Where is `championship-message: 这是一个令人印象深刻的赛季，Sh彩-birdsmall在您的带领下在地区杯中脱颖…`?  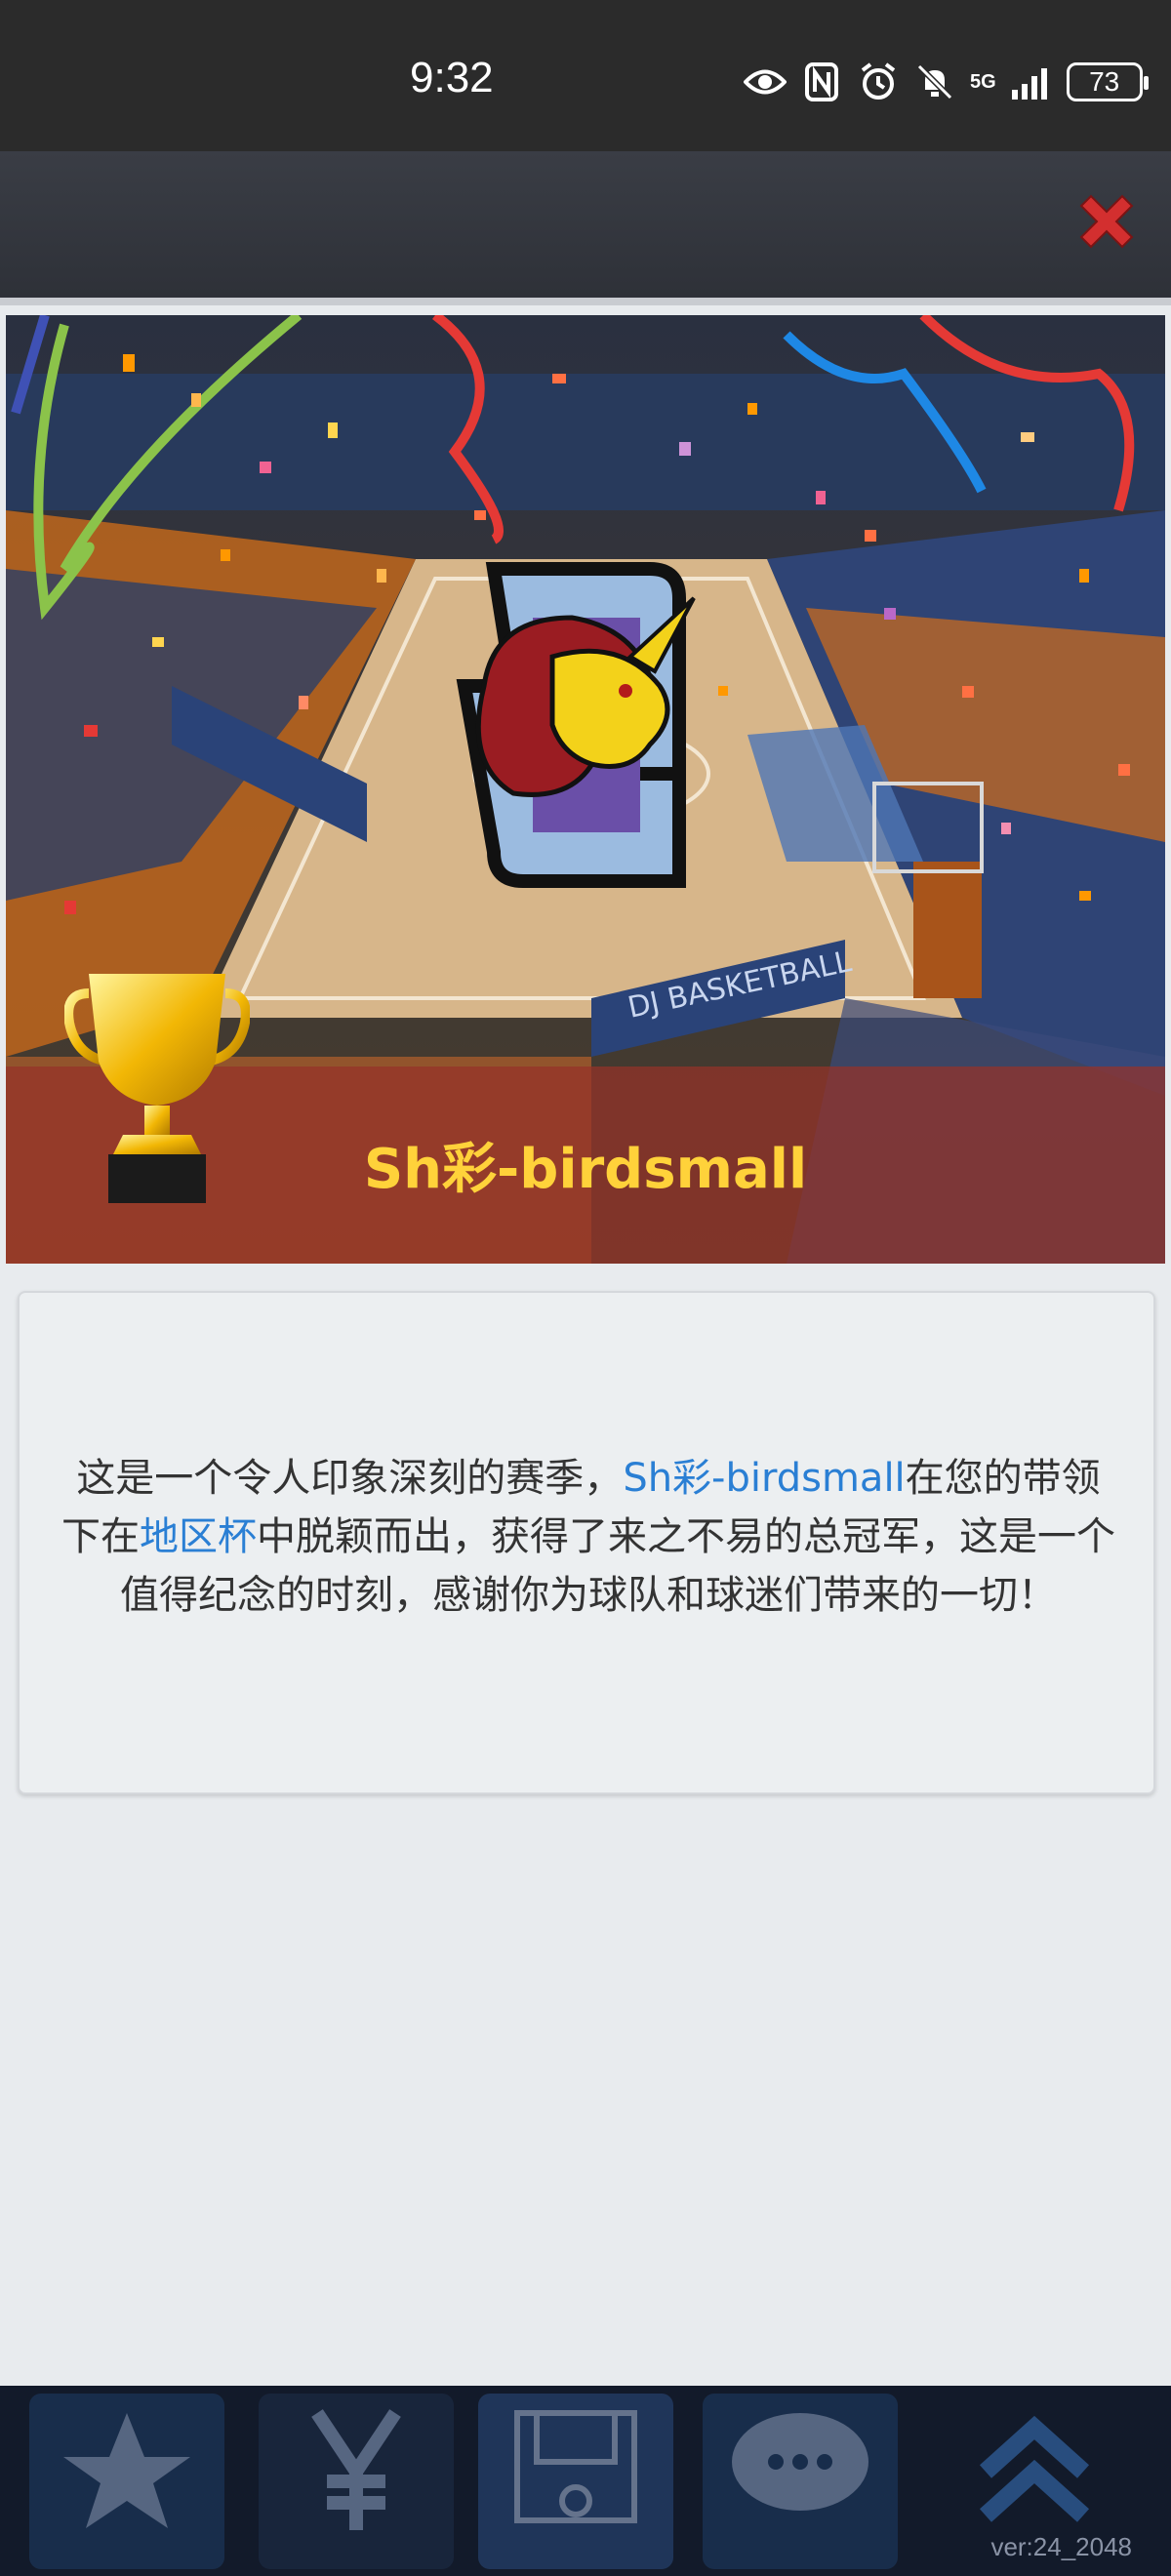
championship-message: 这是一个令人印象深刻的赛季，Sh彩-birdsmall在您的带领下在地区杯中脱颖… is located at coordinates (588, 1537).